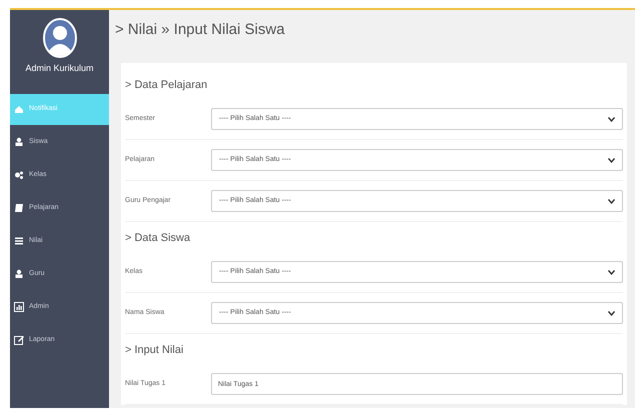  I want to click on list-icon, so click(19, 241).